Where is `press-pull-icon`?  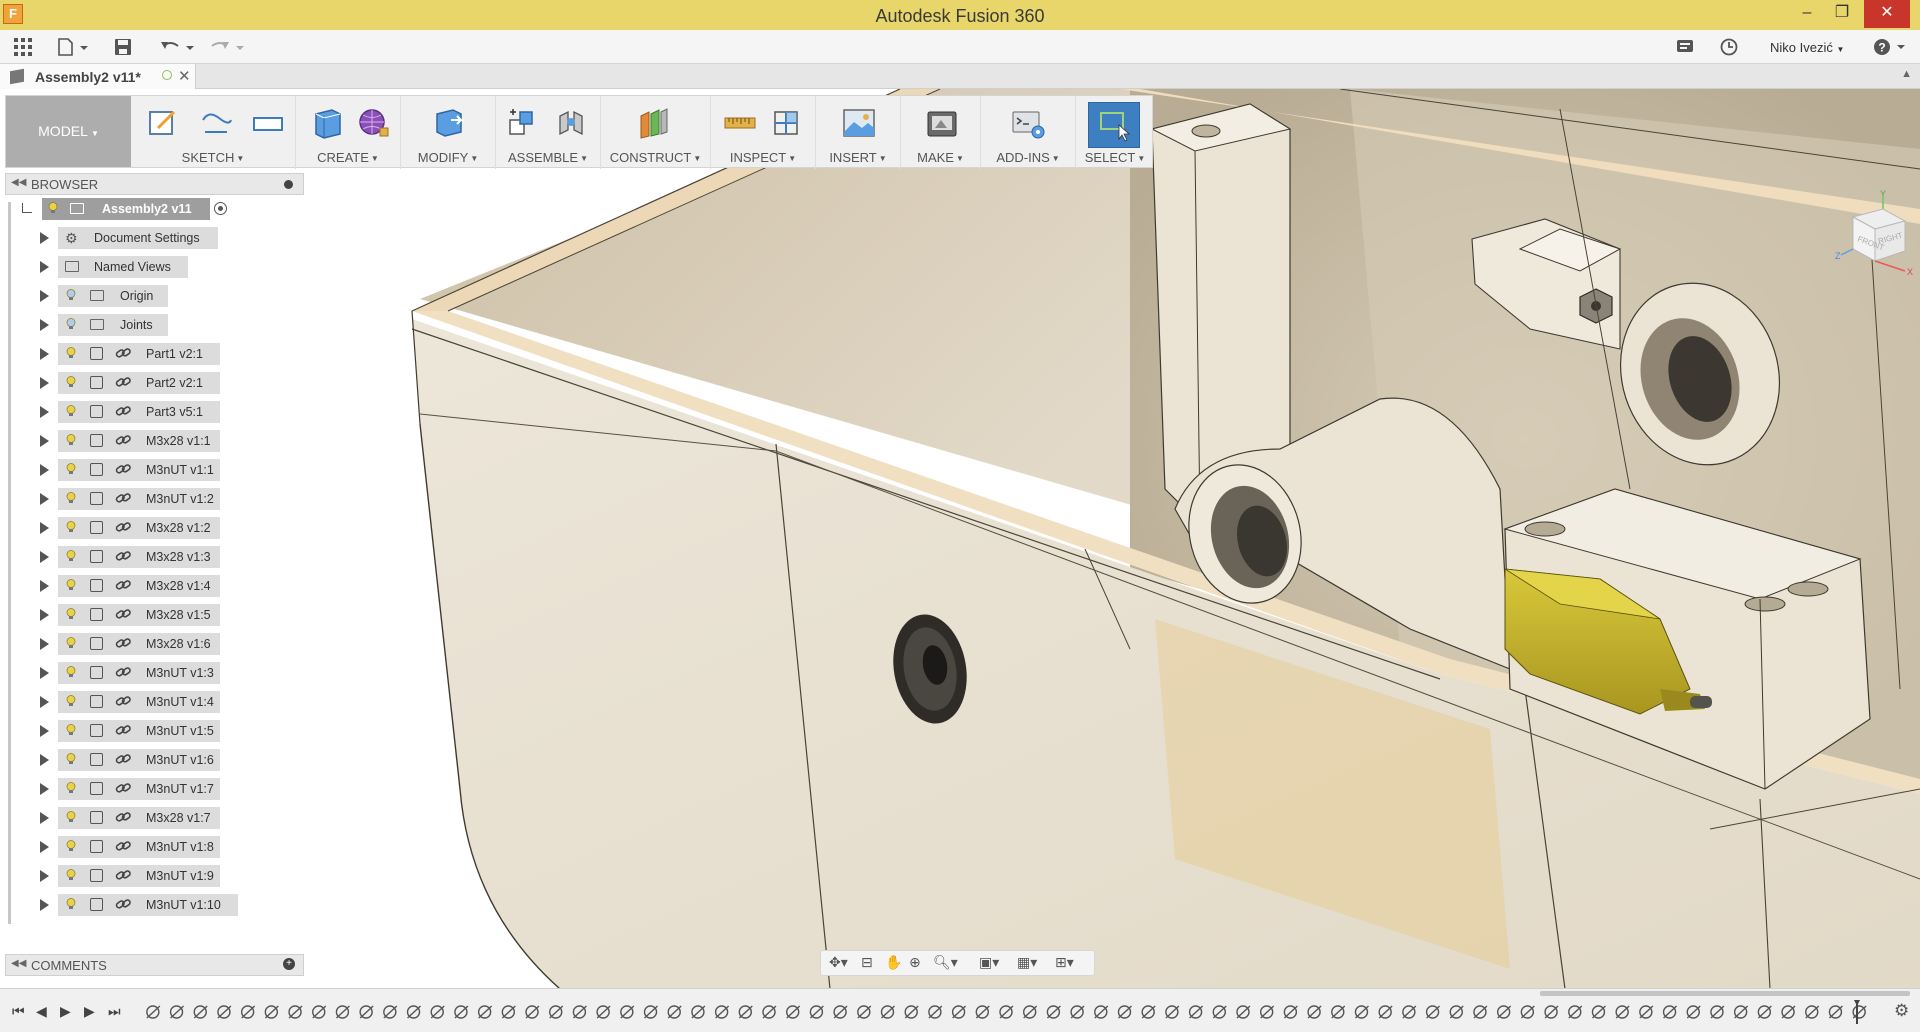
press-pull-icon is located at coordinates (448, 123).